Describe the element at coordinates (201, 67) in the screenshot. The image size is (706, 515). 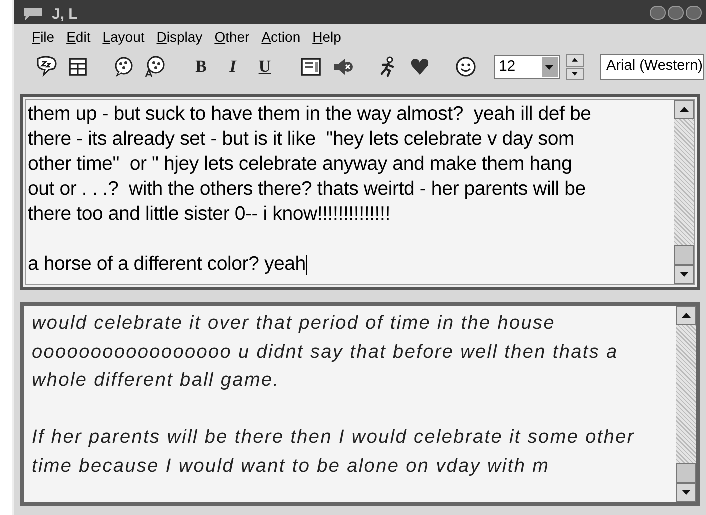
I see `format-button: B` at that location.